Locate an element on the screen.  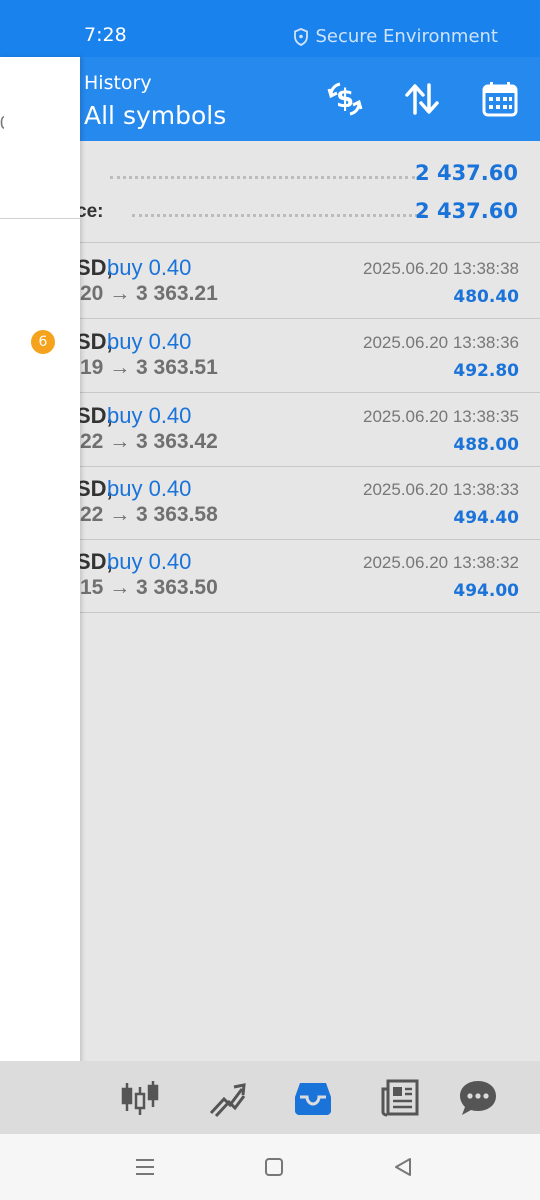
side-drawer: 0 6 is located at coordinates (40, 595).